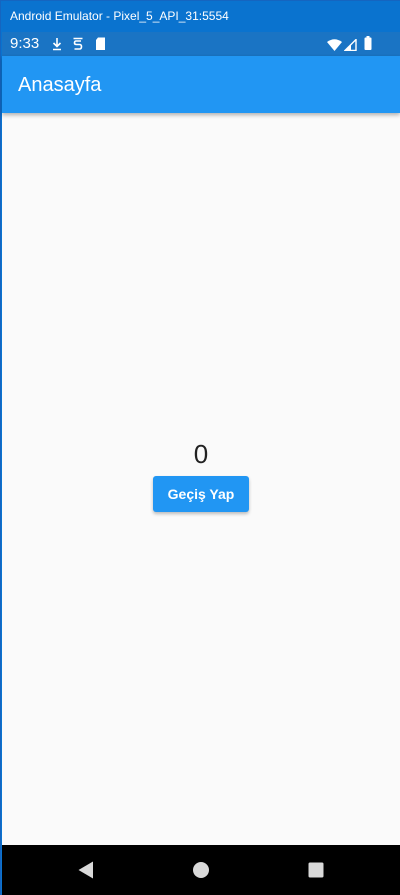 This screenshot has height=895, width=400. I want to click on wifi-icon, so click(334, 47).